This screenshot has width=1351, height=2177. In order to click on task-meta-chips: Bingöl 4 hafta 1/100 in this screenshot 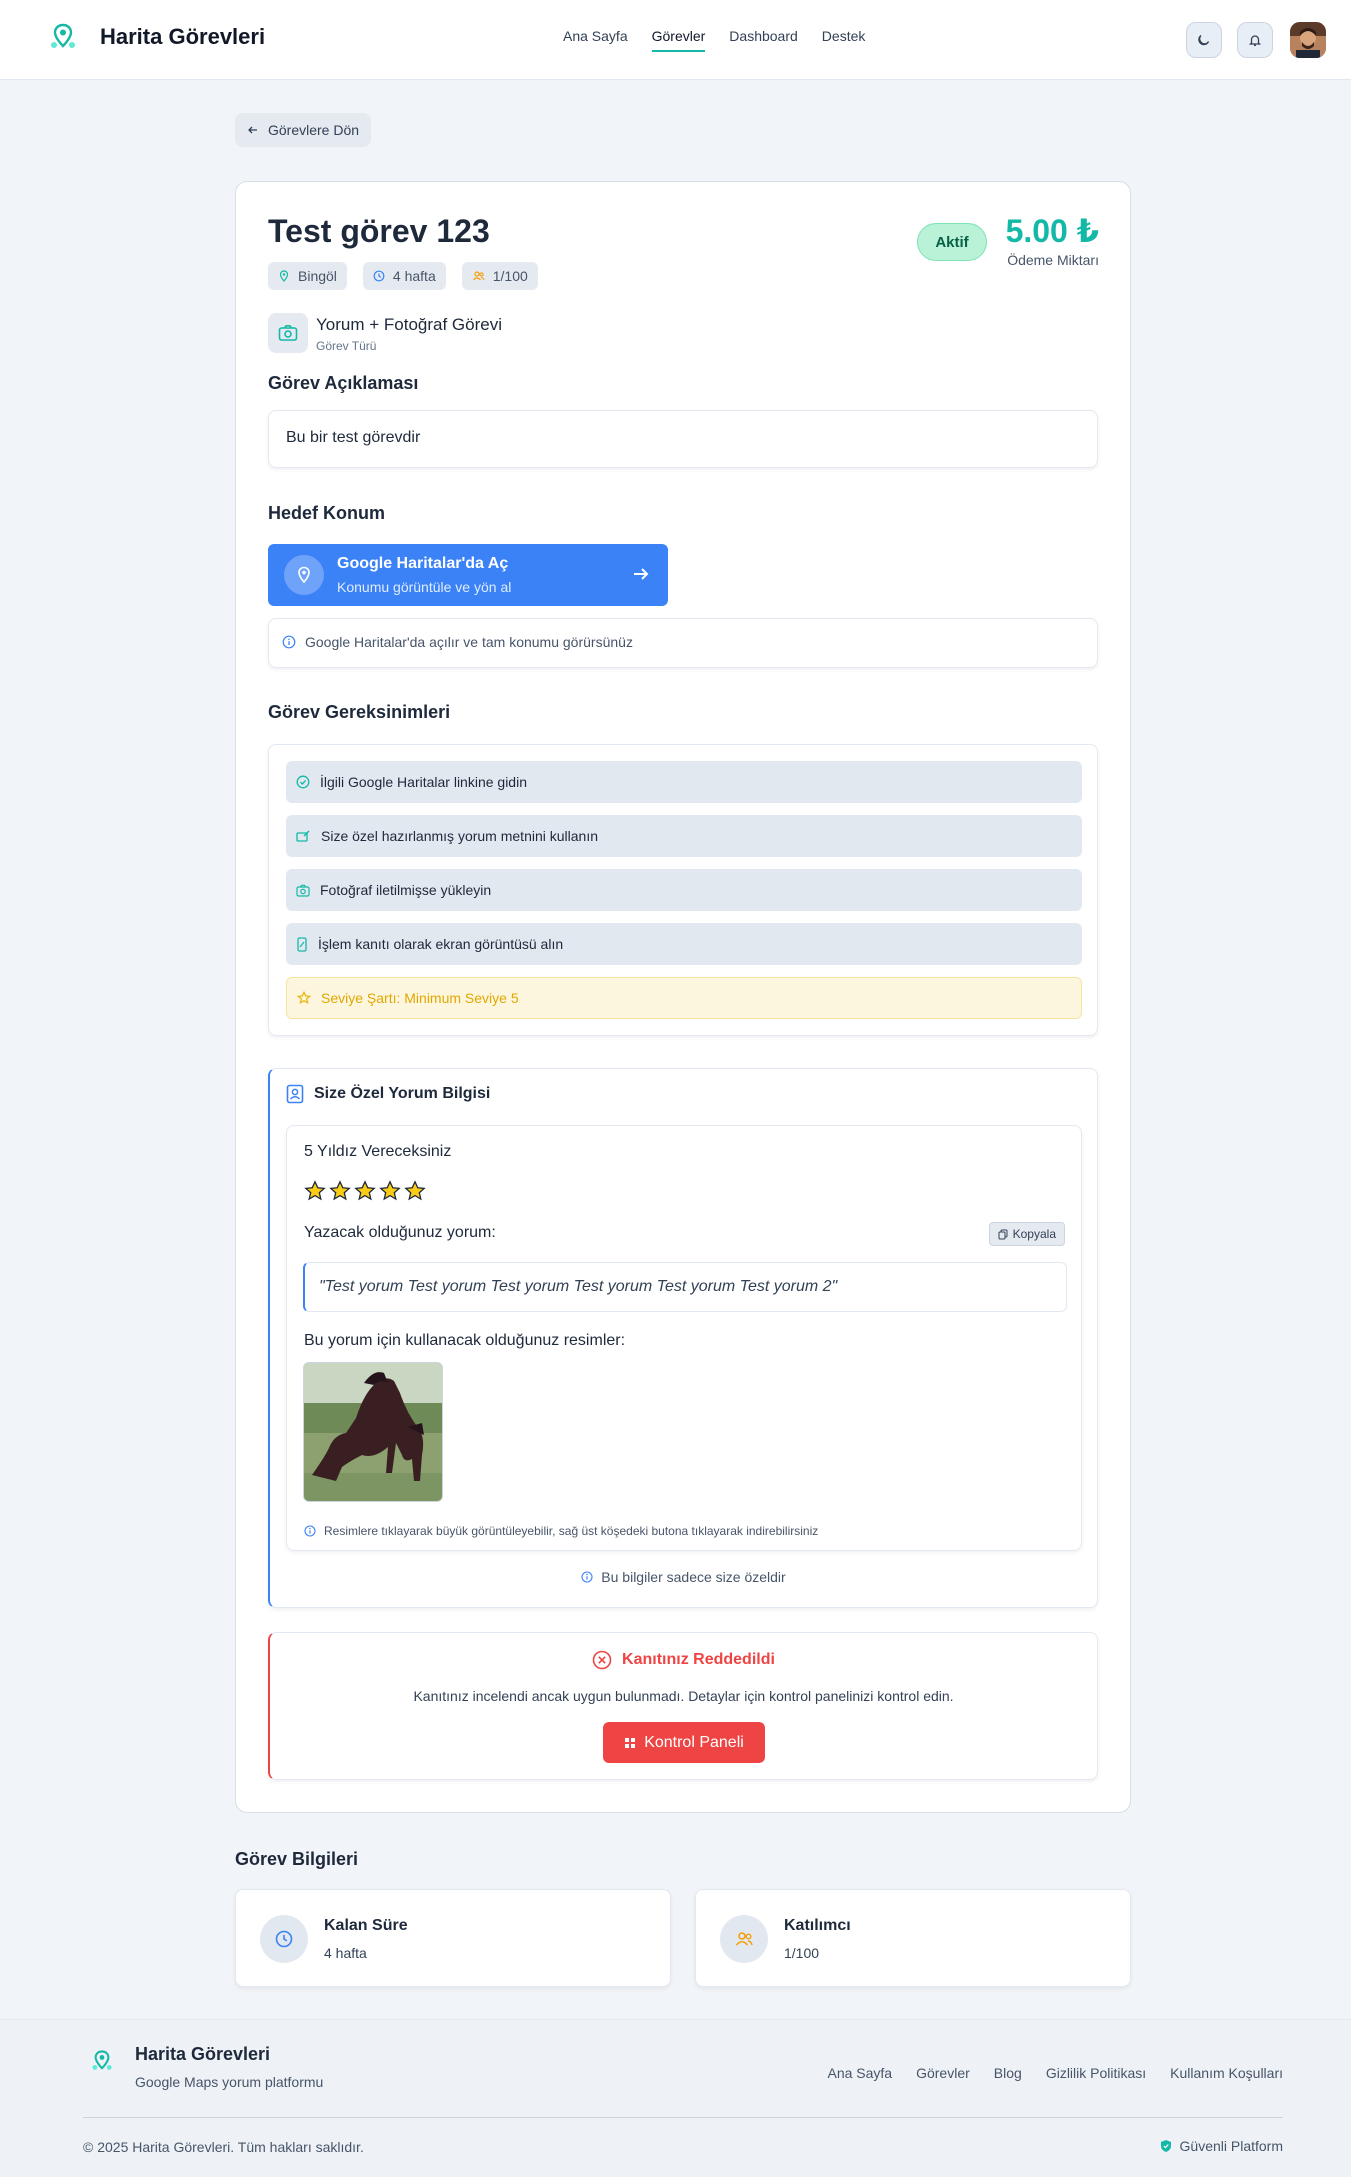, I will do `click(403, 276)`.